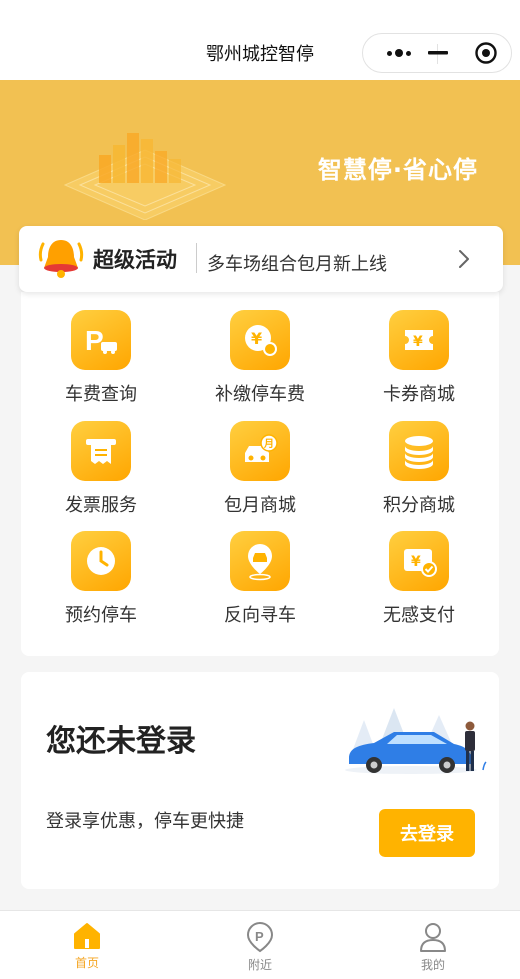 The image size is (520, 979). I want to click on promo-divider, so click(196, 258).